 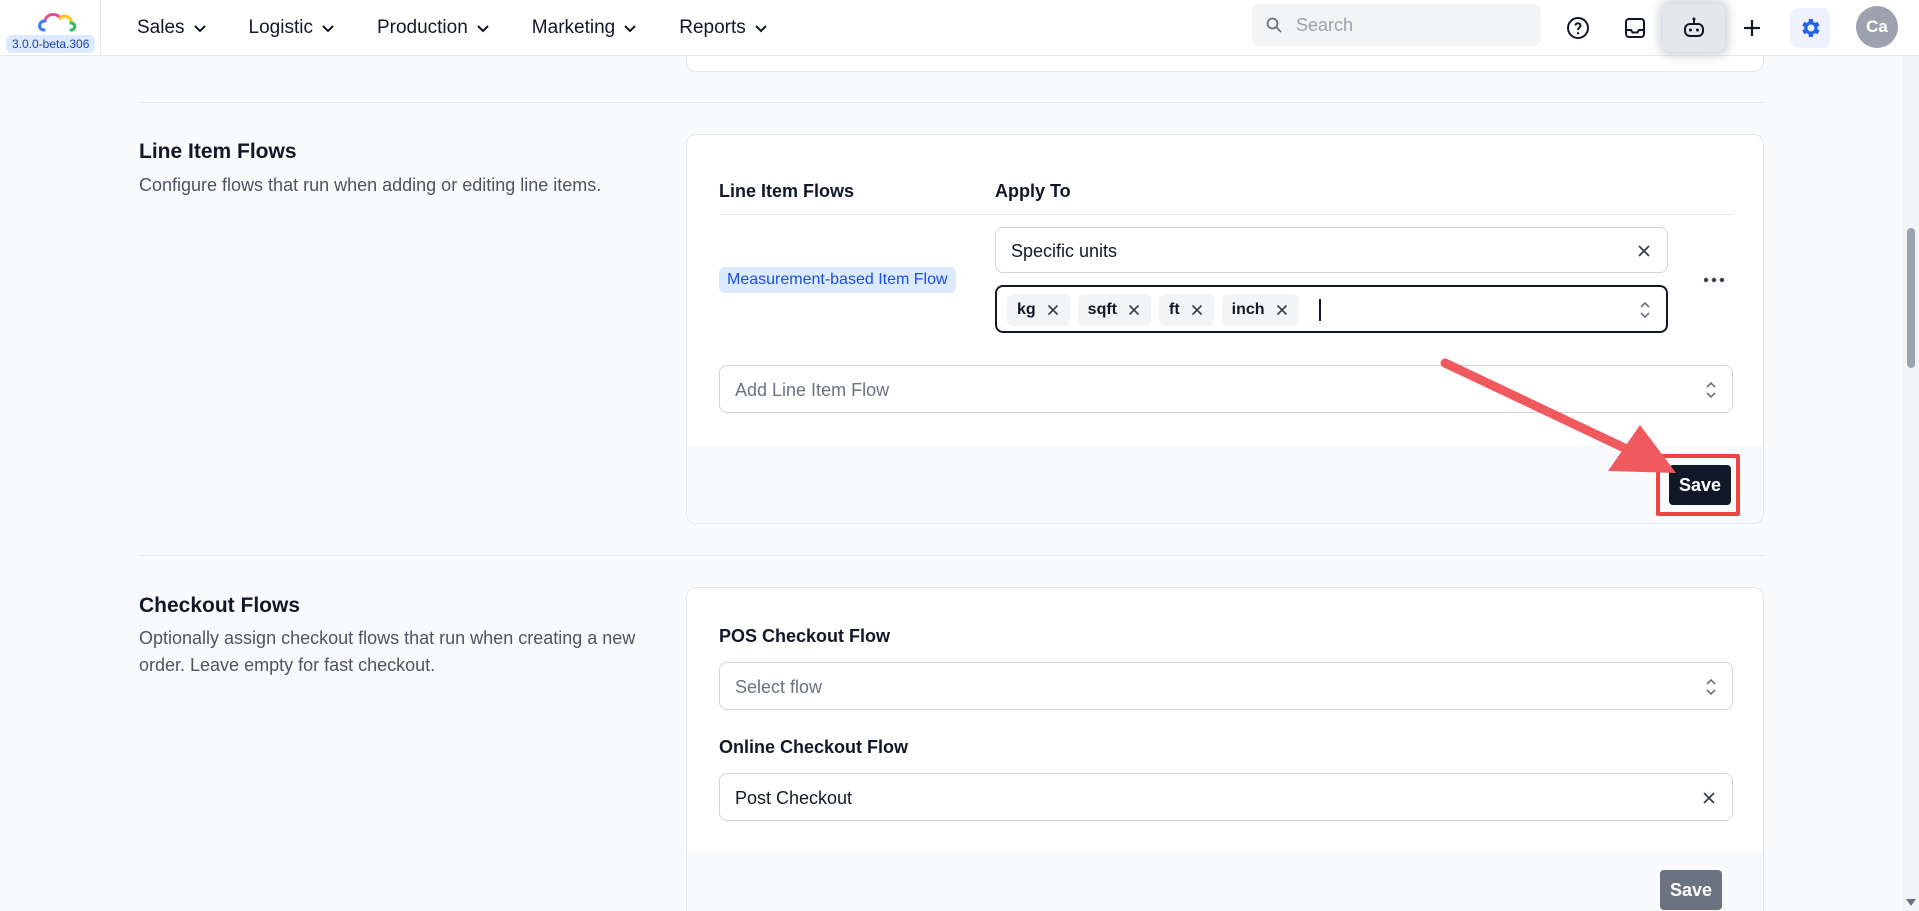 I want to click on nav-label: Reports, so click(x=712, y=27).